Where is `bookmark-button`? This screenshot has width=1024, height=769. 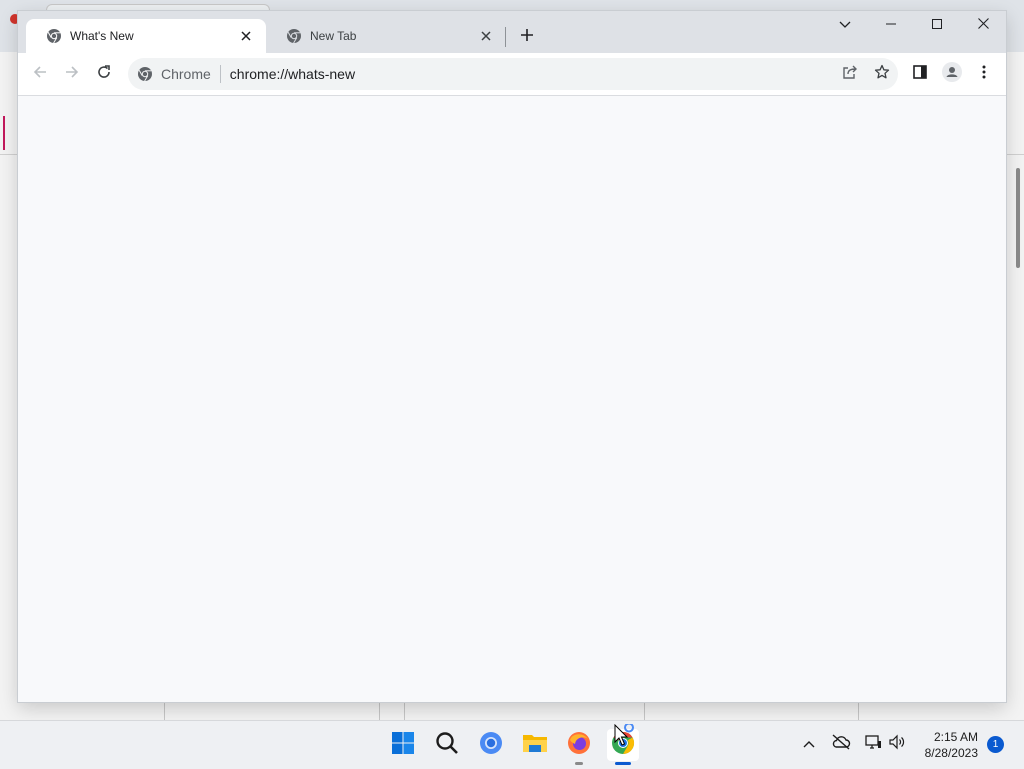 bookmark-button is located at coordinates (882, 74).